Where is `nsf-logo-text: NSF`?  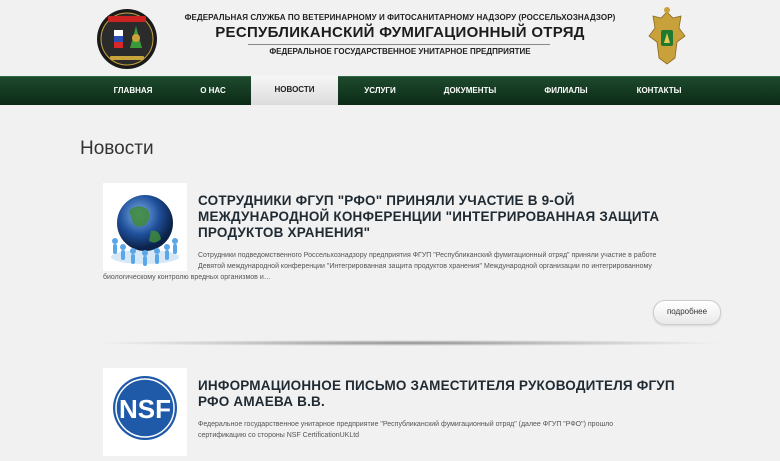 nsf-logo-text: NSF is located at coordinates (145, 409).